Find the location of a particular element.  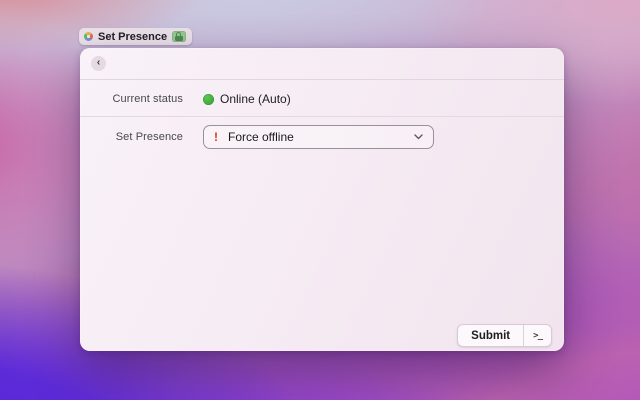

set-presence-section: Set Presence ! Force offline is located at coordinates (322, 137).